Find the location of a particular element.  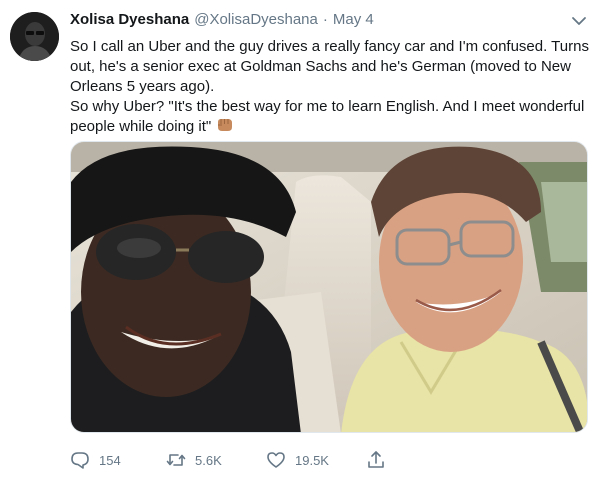

chevron-down-icon is located at coordinates (579, 20).